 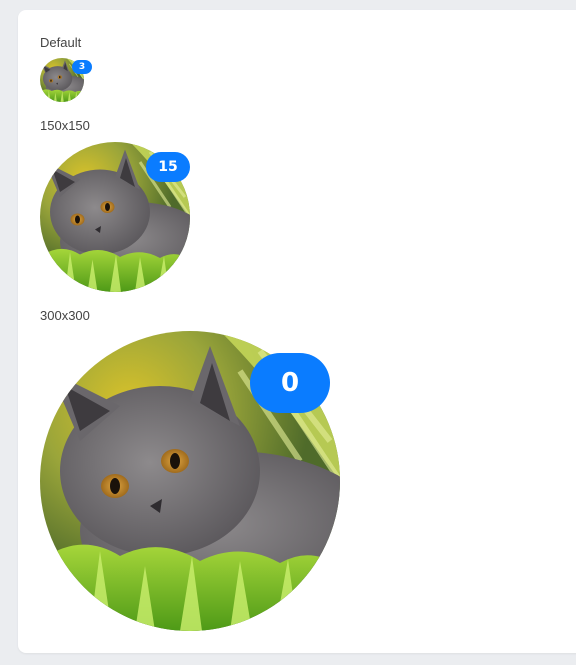 I want to click on section-label-150: 150x150, so click(x=65, y=125).